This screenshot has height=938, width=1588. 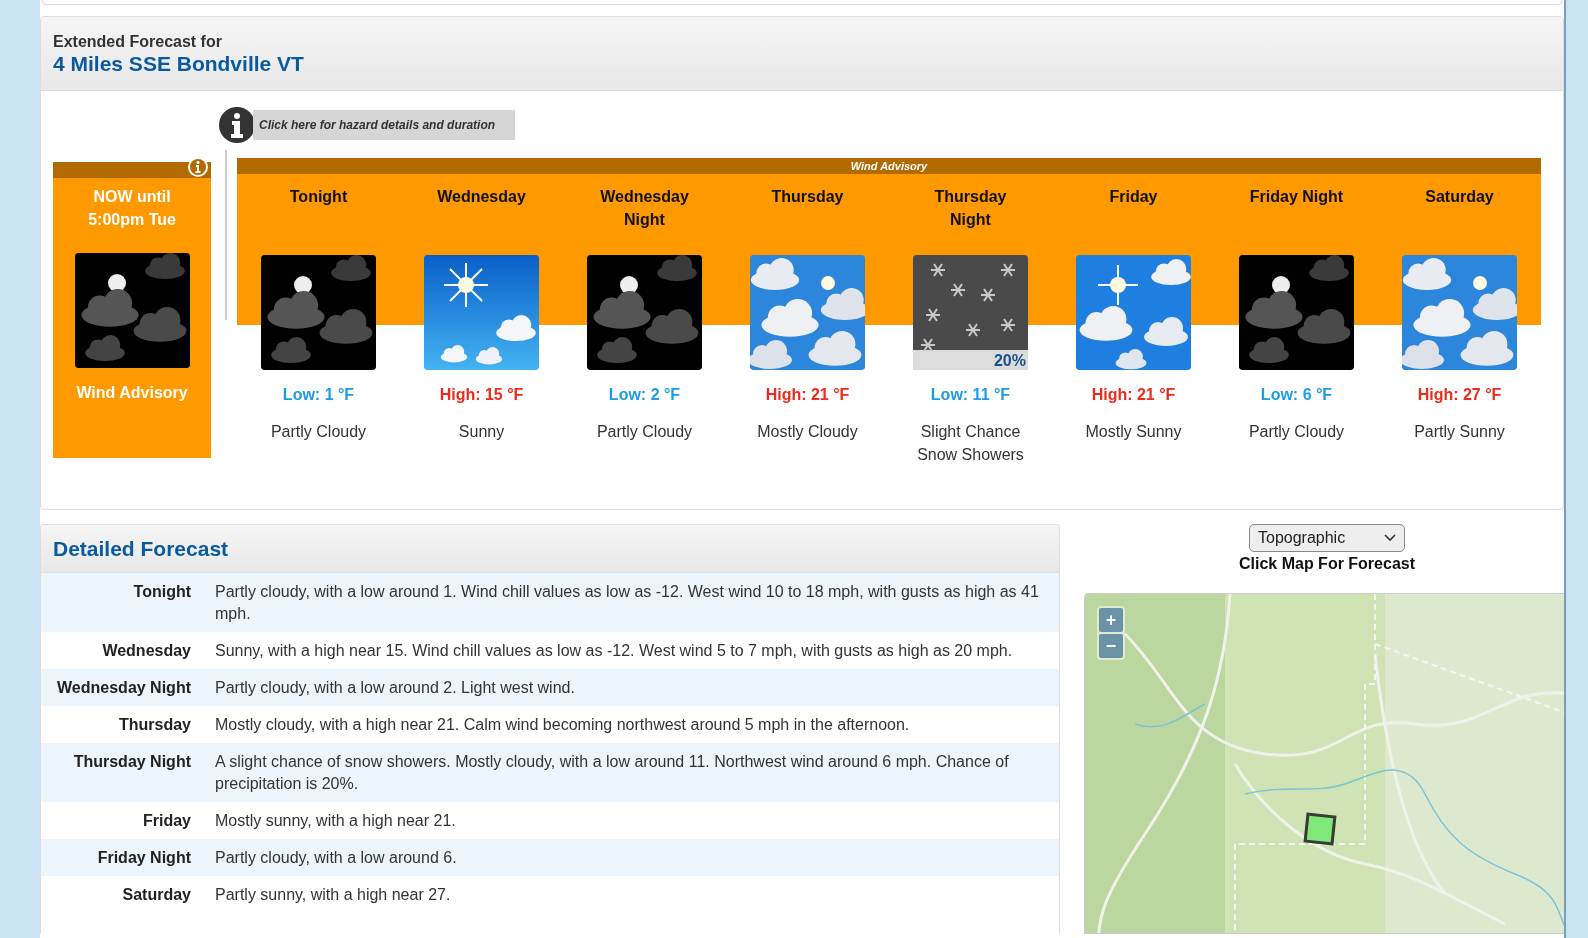 I want to click on forecast-text: Partly sunny, with a high near 27., so click(x=333, y=895).